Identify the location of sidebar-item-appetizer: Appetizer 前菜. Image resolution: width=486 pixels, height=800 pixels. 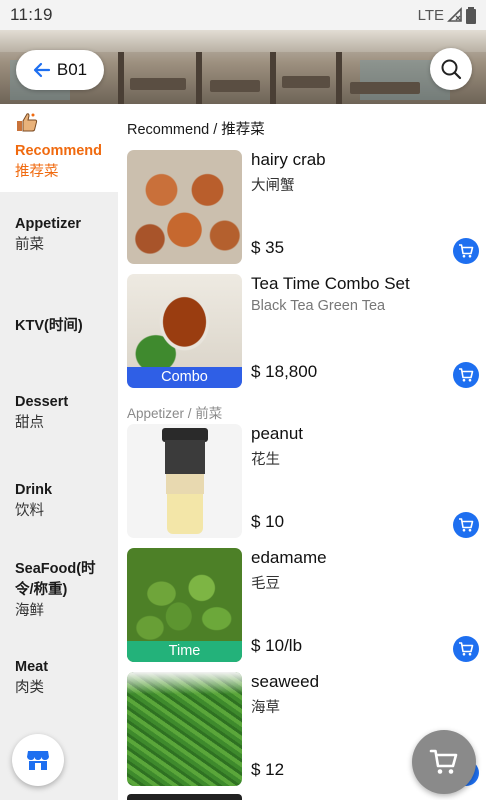
(59, 235).